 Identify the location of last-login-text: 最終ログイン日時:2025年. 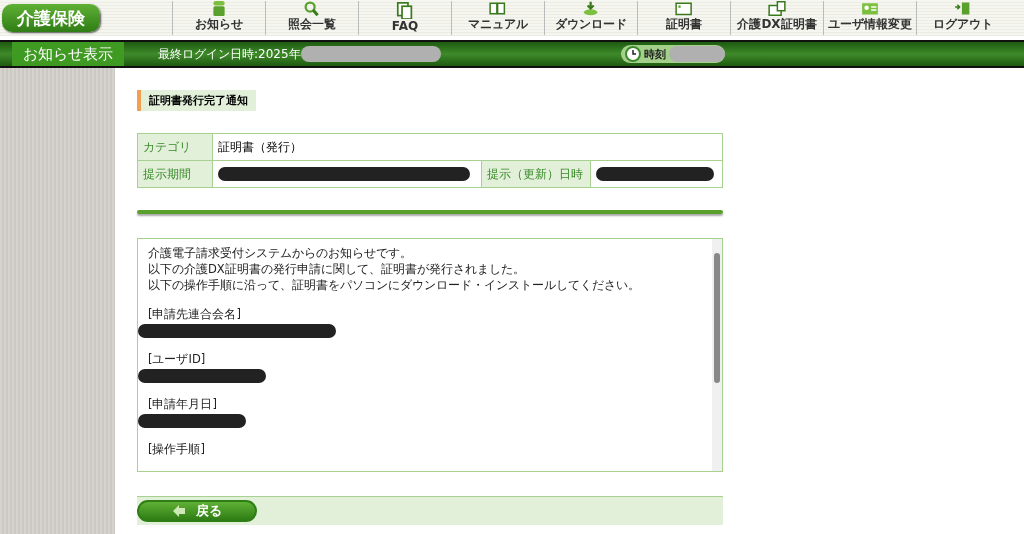
(229, 54).